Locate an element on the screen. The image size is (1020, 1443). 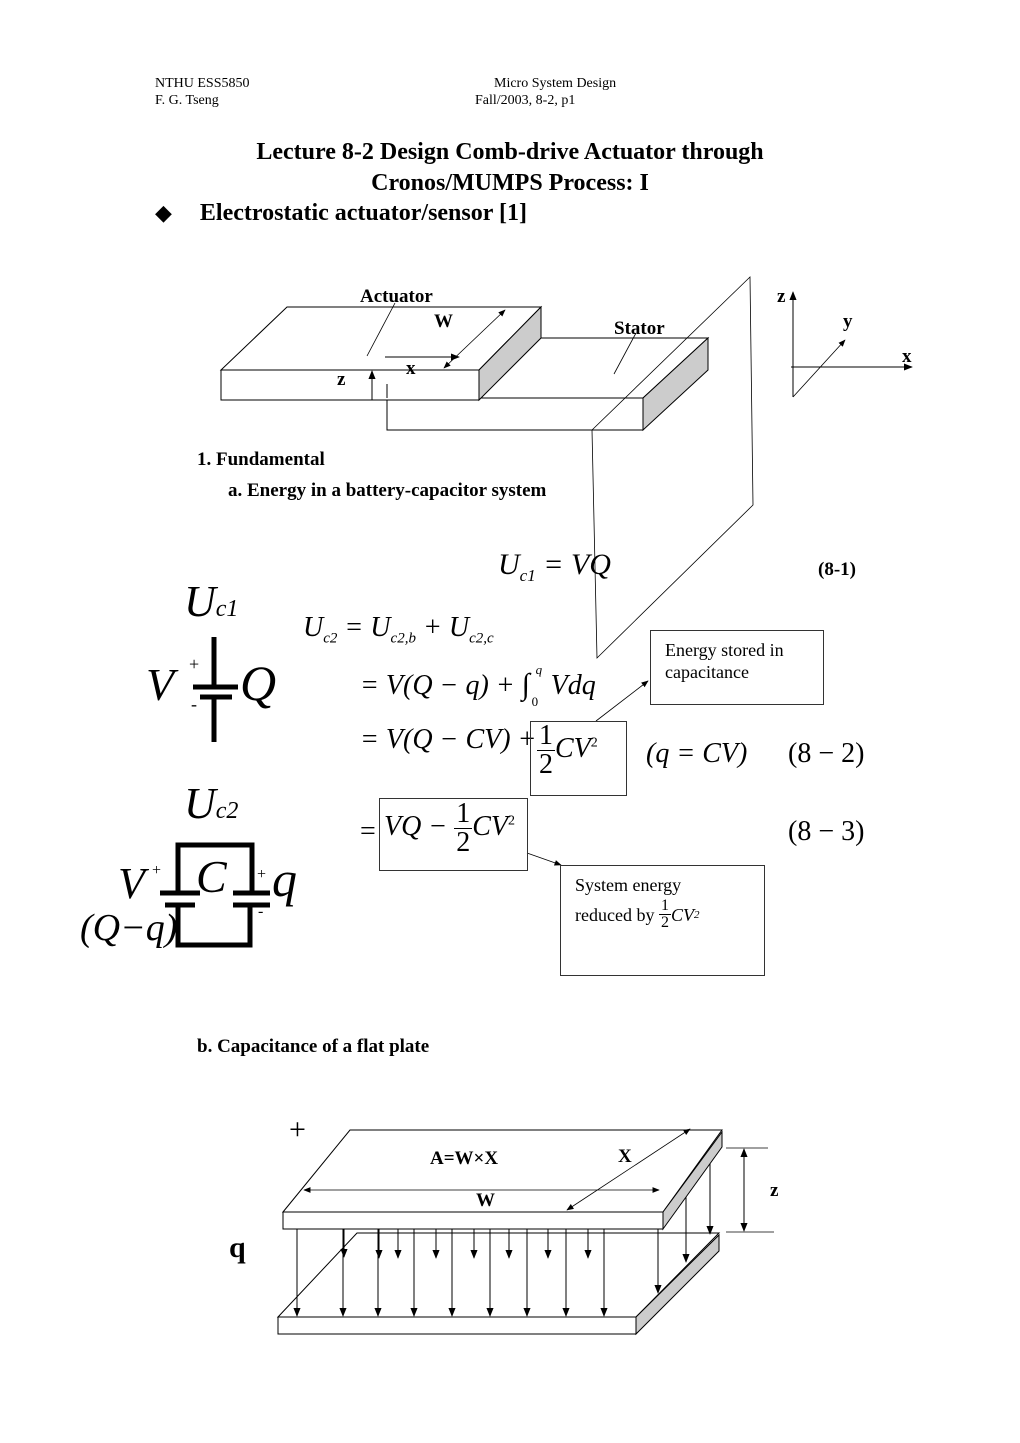
xyz-axes is located at coordinates (851, 344).